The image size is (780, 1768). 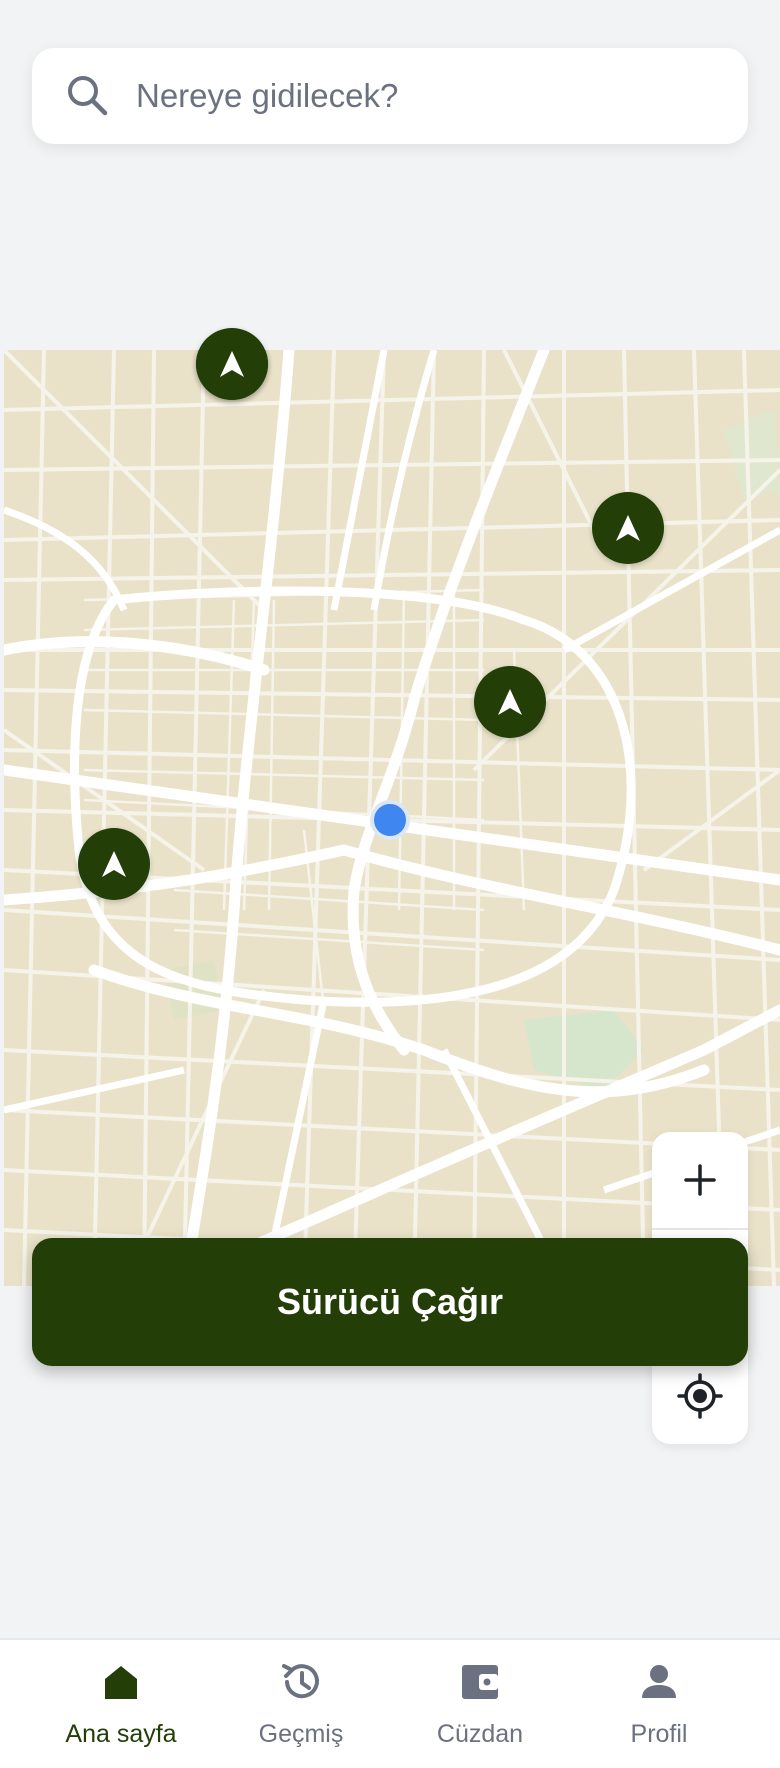 I want to click on crosshair-icon, so click(x=700, y=1396).